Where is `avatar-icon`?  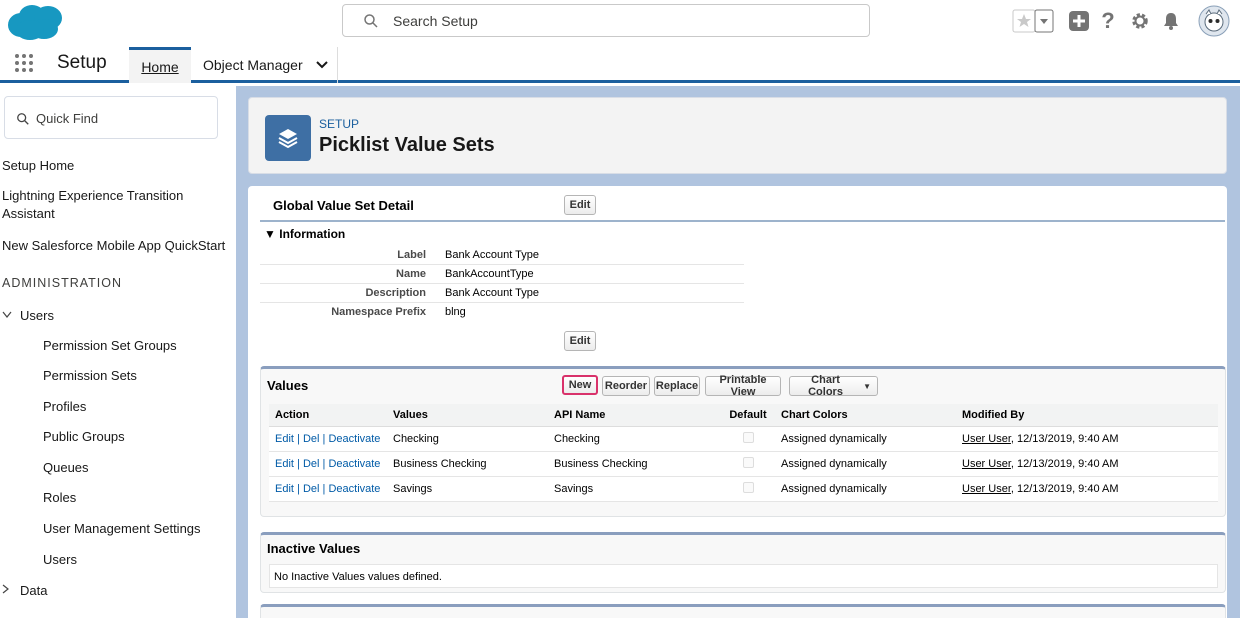
avatar-icon is located at coordinates (1214, 21).